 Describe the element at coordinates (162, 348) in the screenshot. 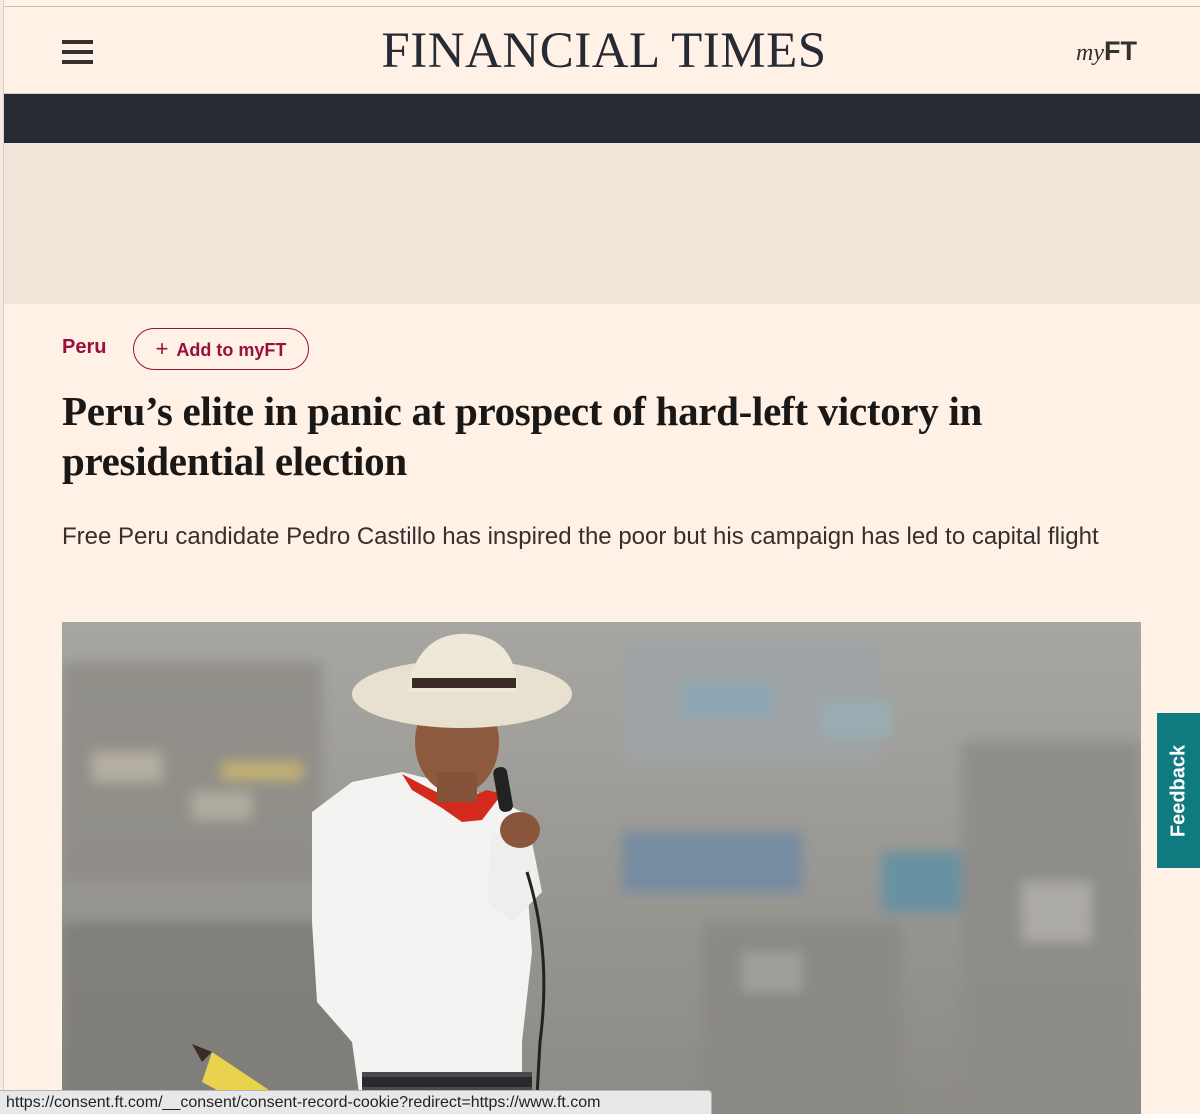

I see `plus-icon: +` at that location.